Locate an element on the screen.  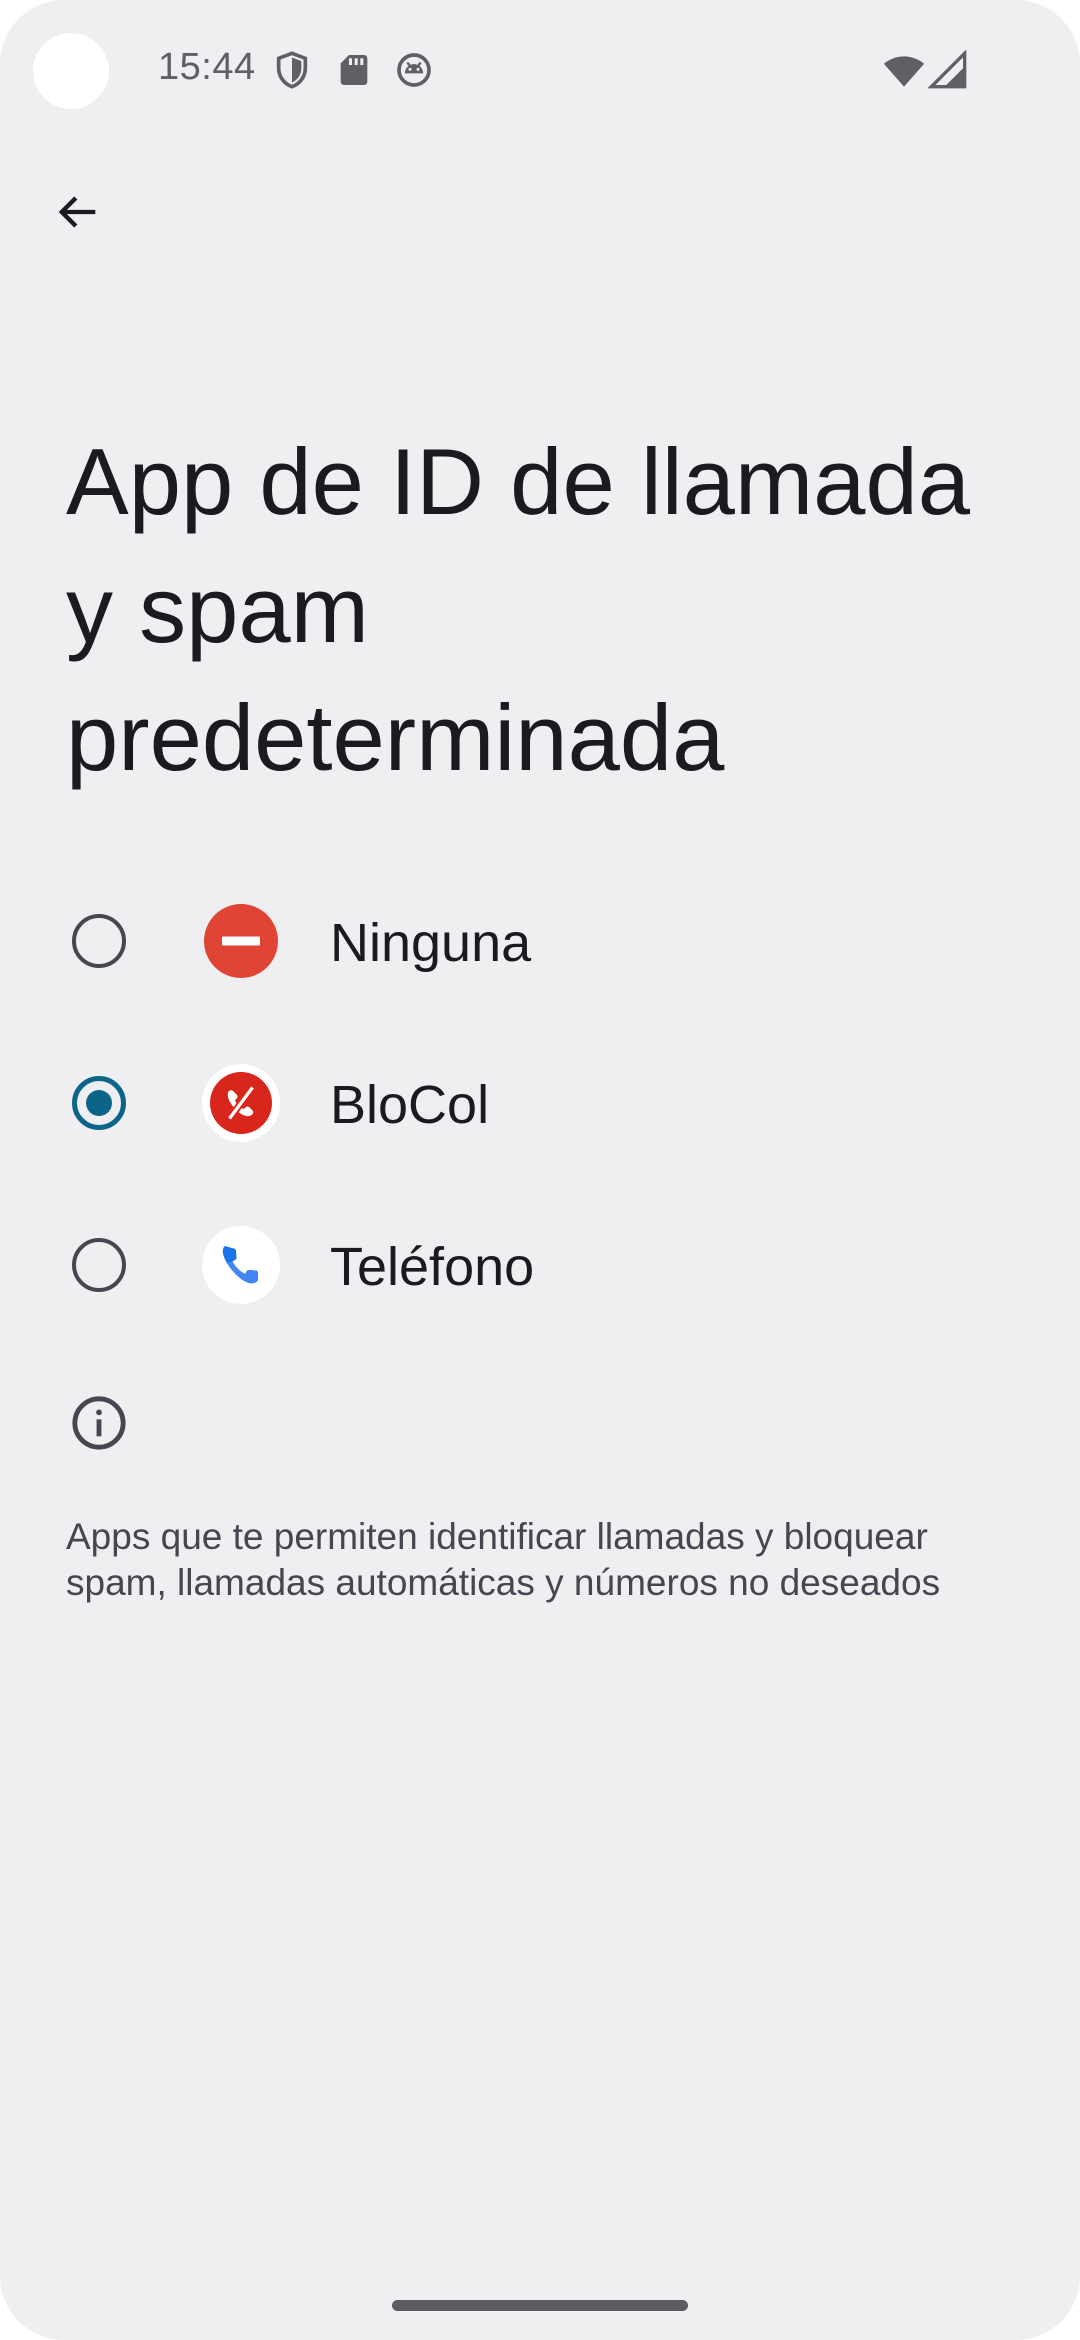
radio-button-selected is located at coordinates (99, 1103).